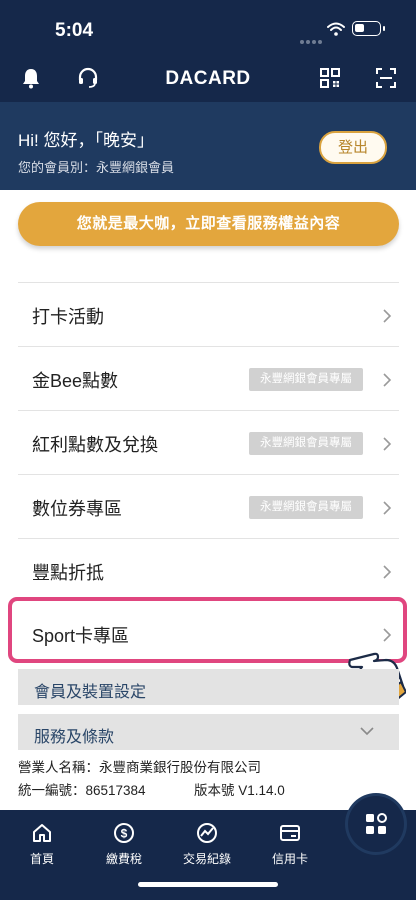  I want to click on home-icon, so click(42, 833).